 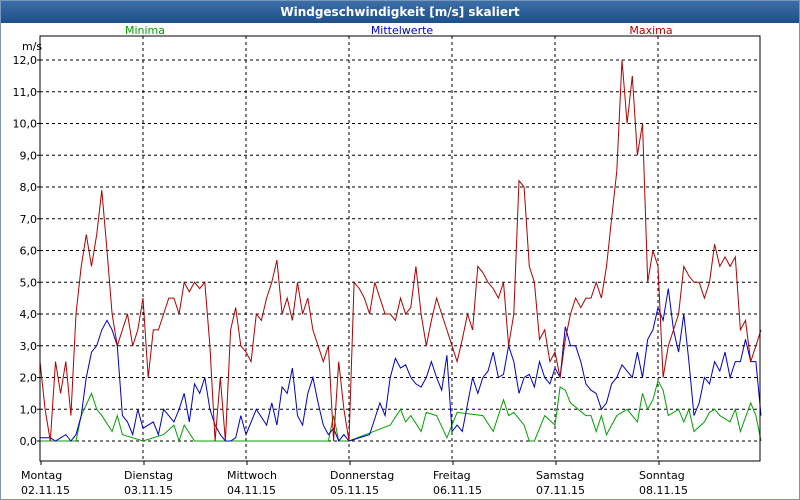 I want to click on y-tick-label: 5,0, so click(x=29, y=282).